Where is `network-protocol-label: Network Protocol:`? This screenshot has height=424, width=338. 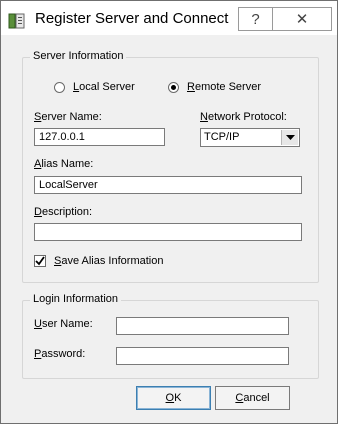
network-protocol-label: Network Protocol: is located at coordinates (243, 117).